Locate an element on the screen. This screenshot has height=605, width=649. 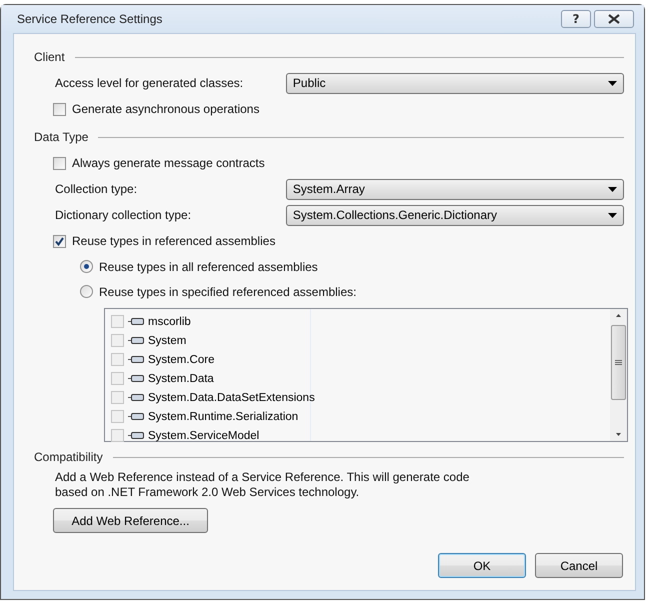
dialog-button: Cancel is located at coordinates (579, 565).